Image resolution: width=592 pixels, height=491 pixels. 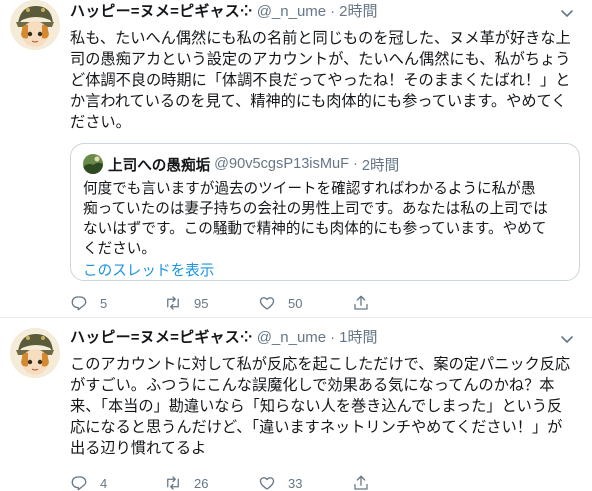 What do you see at coordinates (380, 165) in the screenshot?
I see `quote-timestamp: 2時間` at bounding box center [380, 165].